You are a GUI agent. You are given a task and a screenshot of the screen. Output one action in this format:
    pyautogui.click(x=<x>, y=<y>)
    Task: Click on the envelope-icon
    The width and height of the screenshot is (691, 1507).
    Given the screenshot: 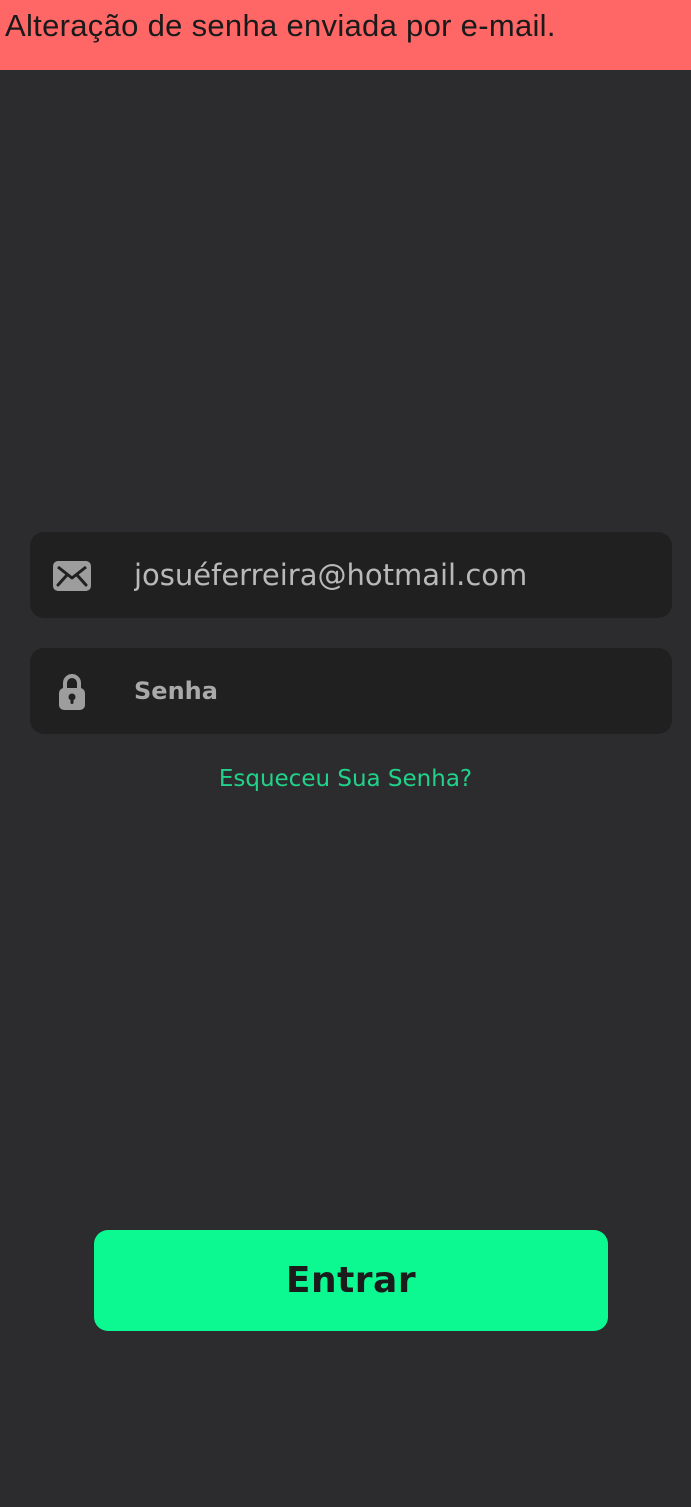 What is the action you would take?
    pyautogui.click(x=72, y=576)
    